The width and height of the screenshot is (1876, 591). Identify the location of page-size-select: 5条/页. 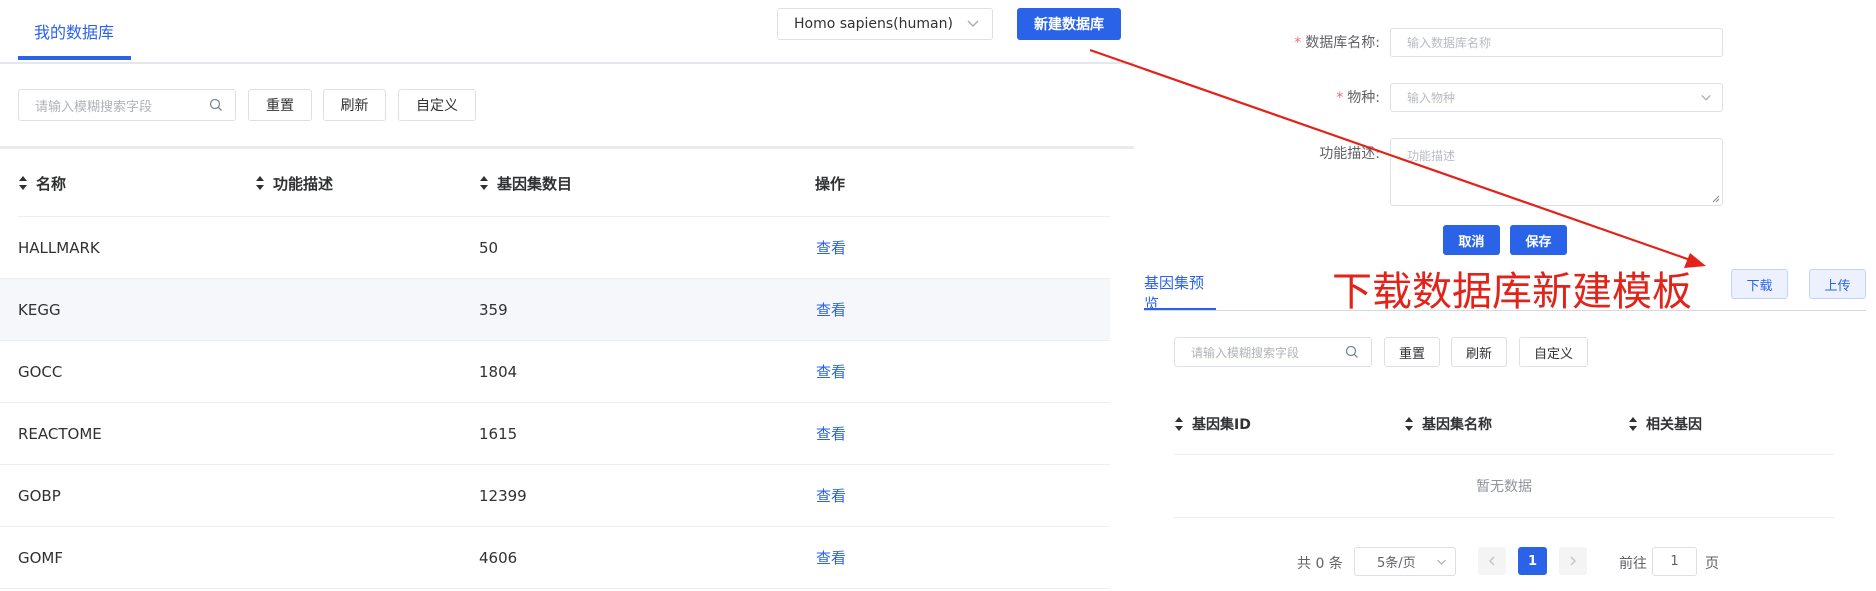
(1405, 561).